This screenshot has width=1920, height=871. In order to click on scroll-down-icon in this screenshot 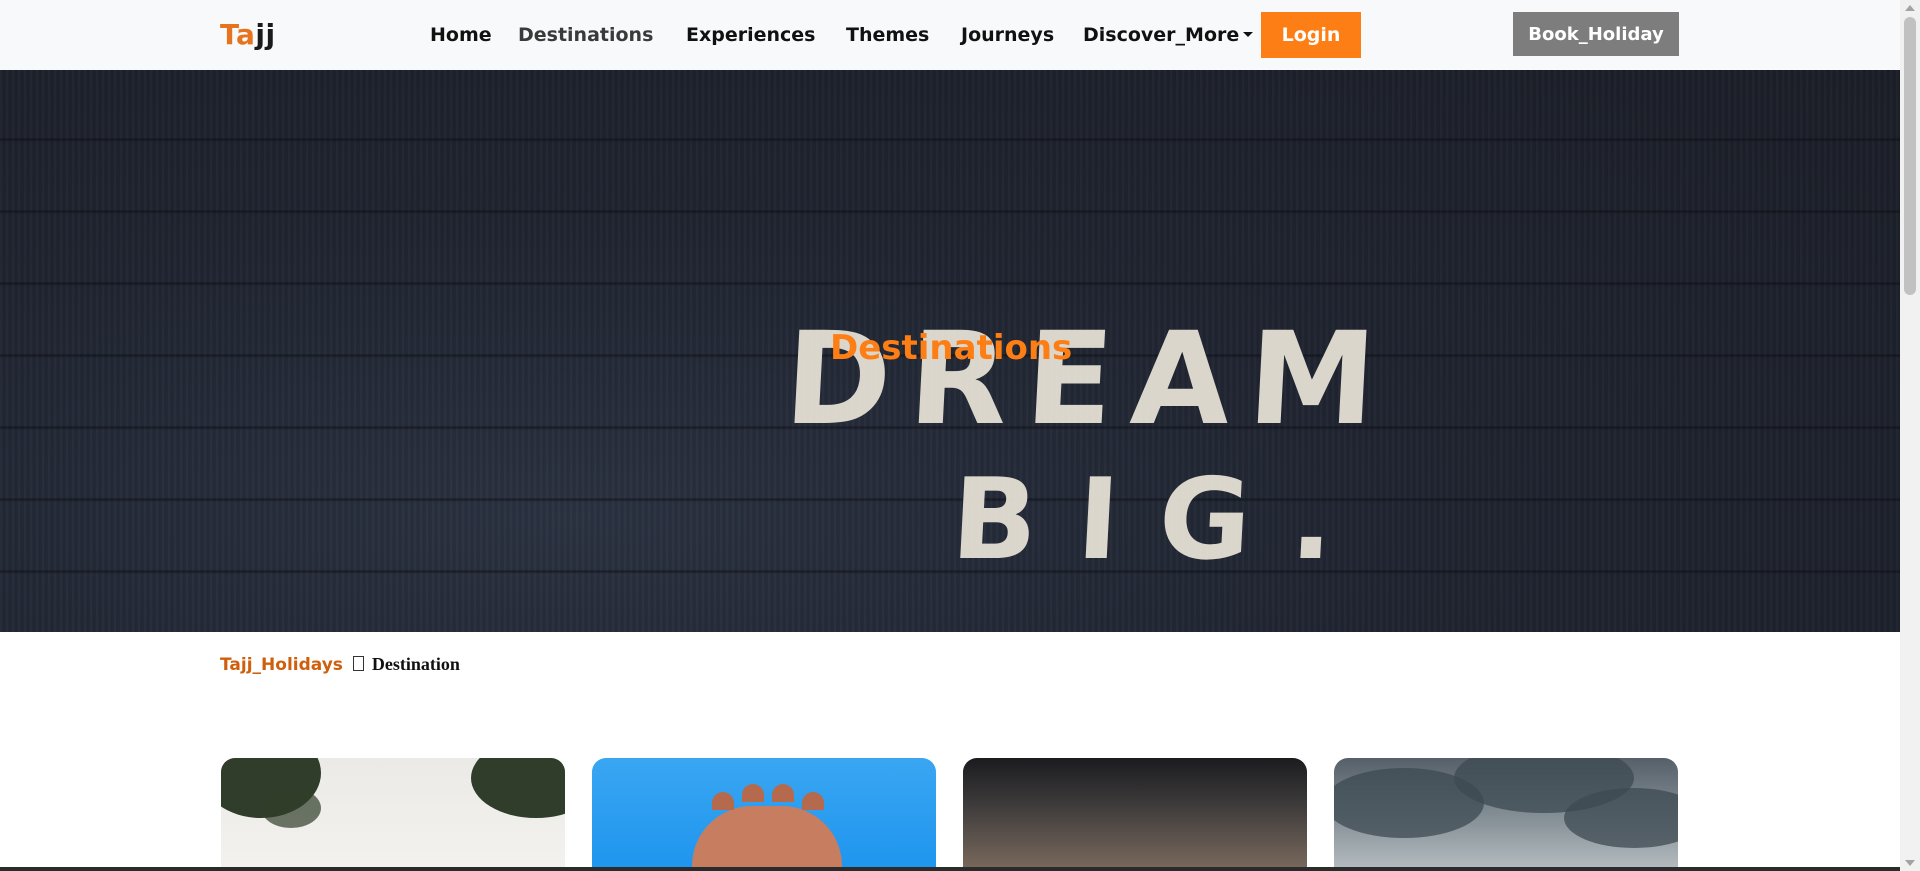, I will do `click(1910, 863)`.